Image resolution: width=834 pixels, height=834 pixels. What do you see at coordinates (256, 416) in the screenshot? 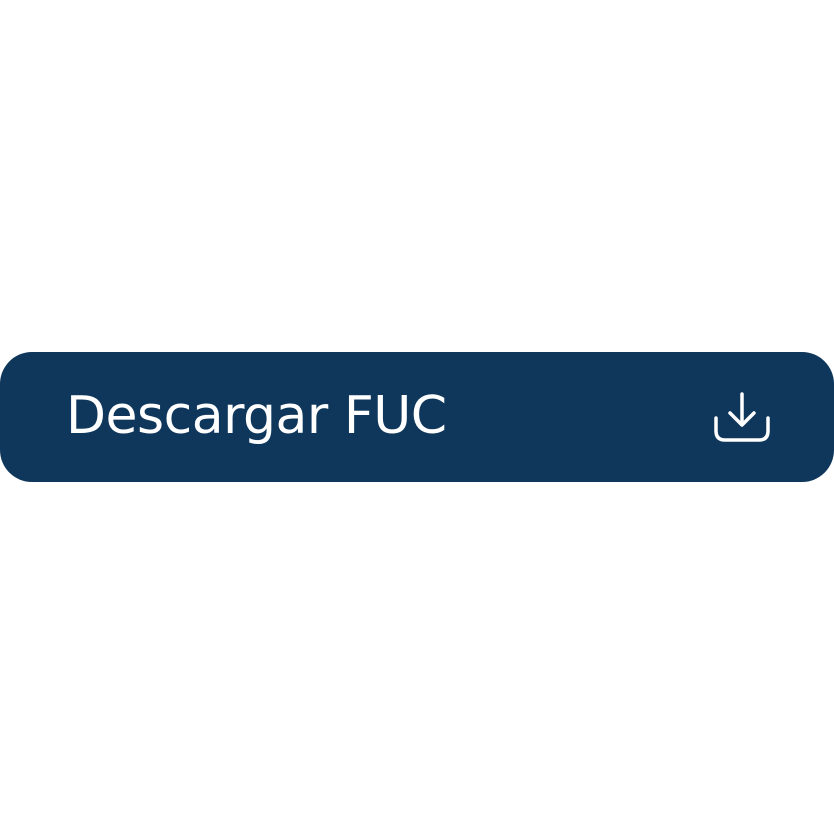
I see `download-fuc-label: Descargar FUC` at bounding box center [256, 416].